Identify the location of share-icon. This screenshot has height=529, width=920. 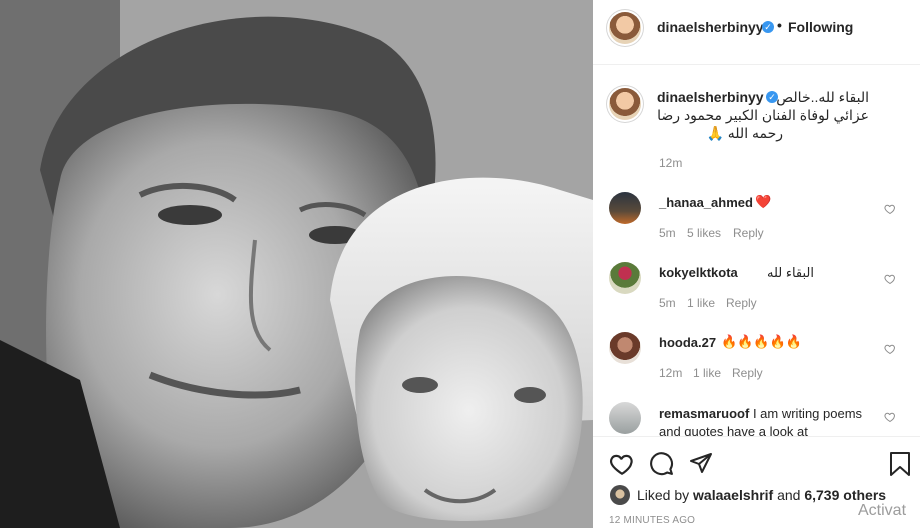
(701, 463).